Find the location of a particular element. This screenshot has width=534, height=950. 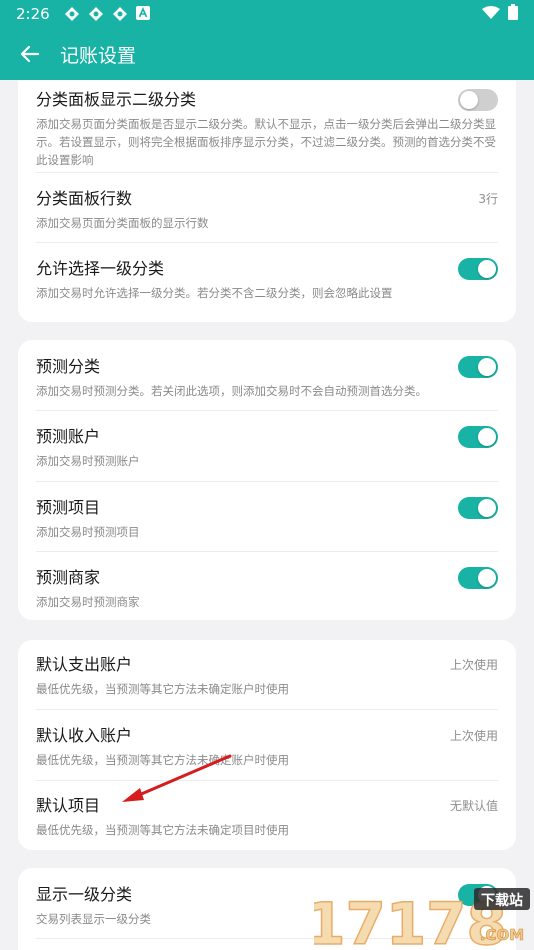

setting-desc: 添加交易页面分类面板的显示行数 is located at coordinates (122, 223).